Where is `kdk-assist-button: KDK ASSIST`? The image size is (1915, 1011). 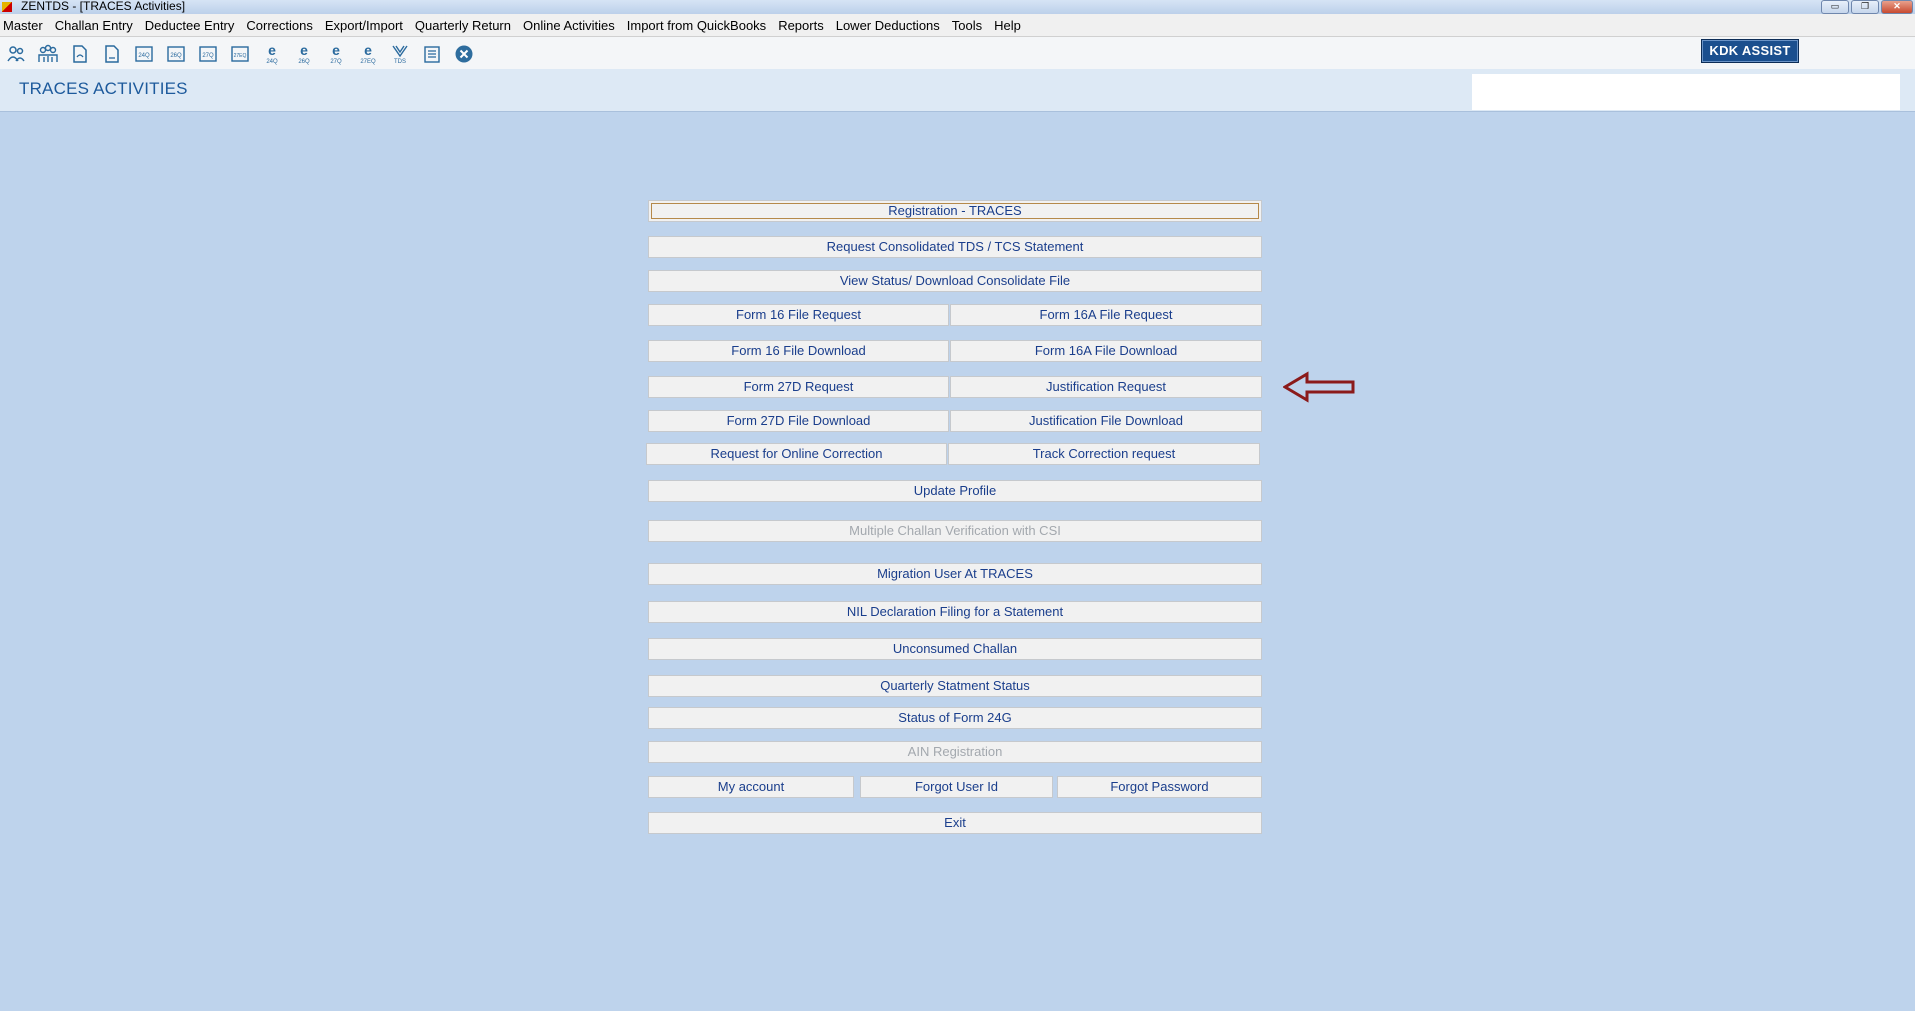
kdk-assist-button: KDK ASSIST is located at coordinates (1750, 51).